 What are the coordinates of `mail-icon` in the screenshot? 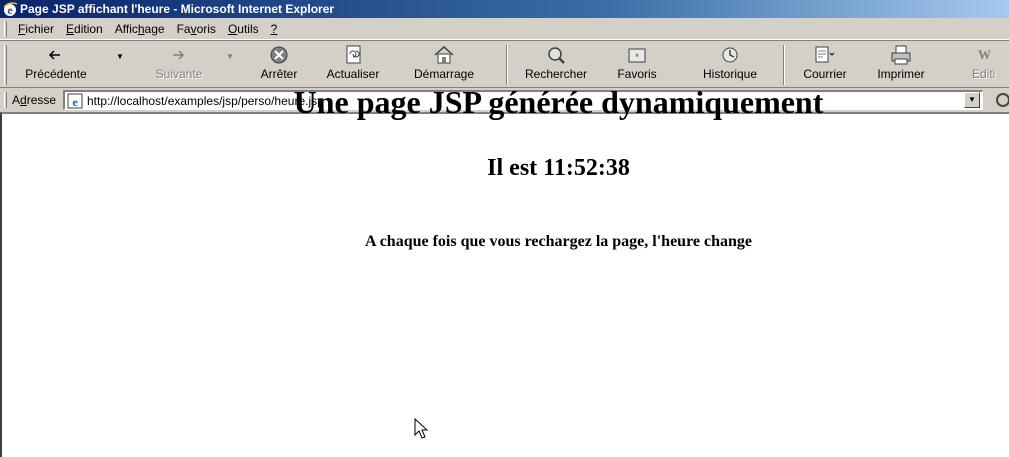 It's located at (825, 54).